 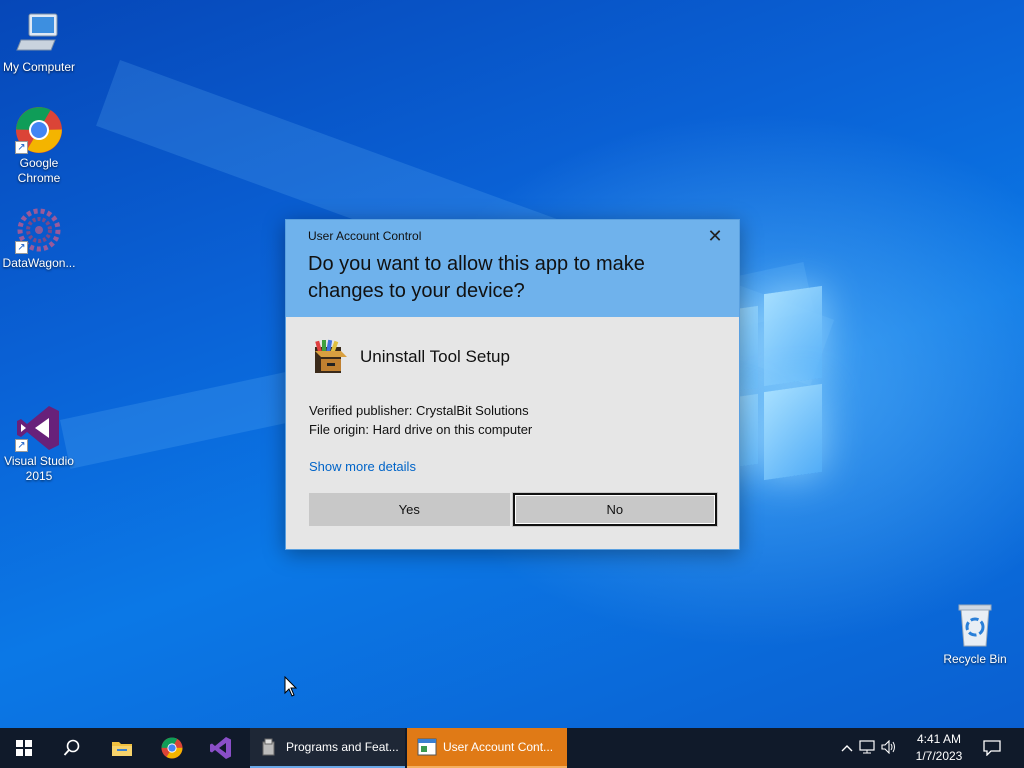 I want to click on mouse-cursor-icon, so click(x=291, y=686).